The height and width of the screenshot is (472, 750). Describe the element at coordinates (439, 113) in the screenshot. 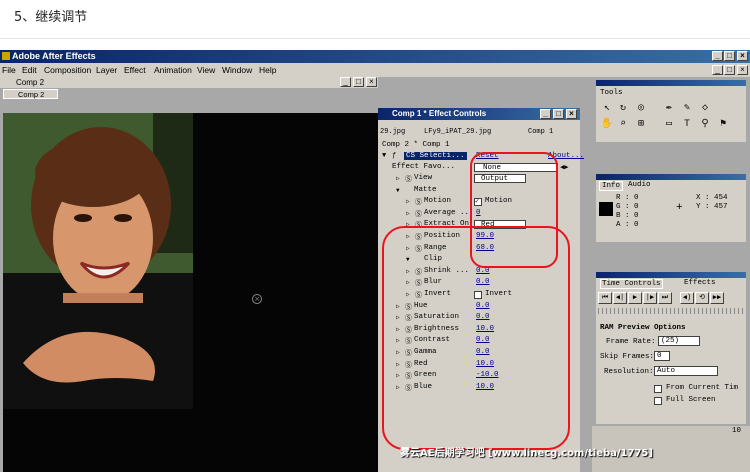

I see `effect-controls-title: Comp 1 * Effect Controls` at that location.